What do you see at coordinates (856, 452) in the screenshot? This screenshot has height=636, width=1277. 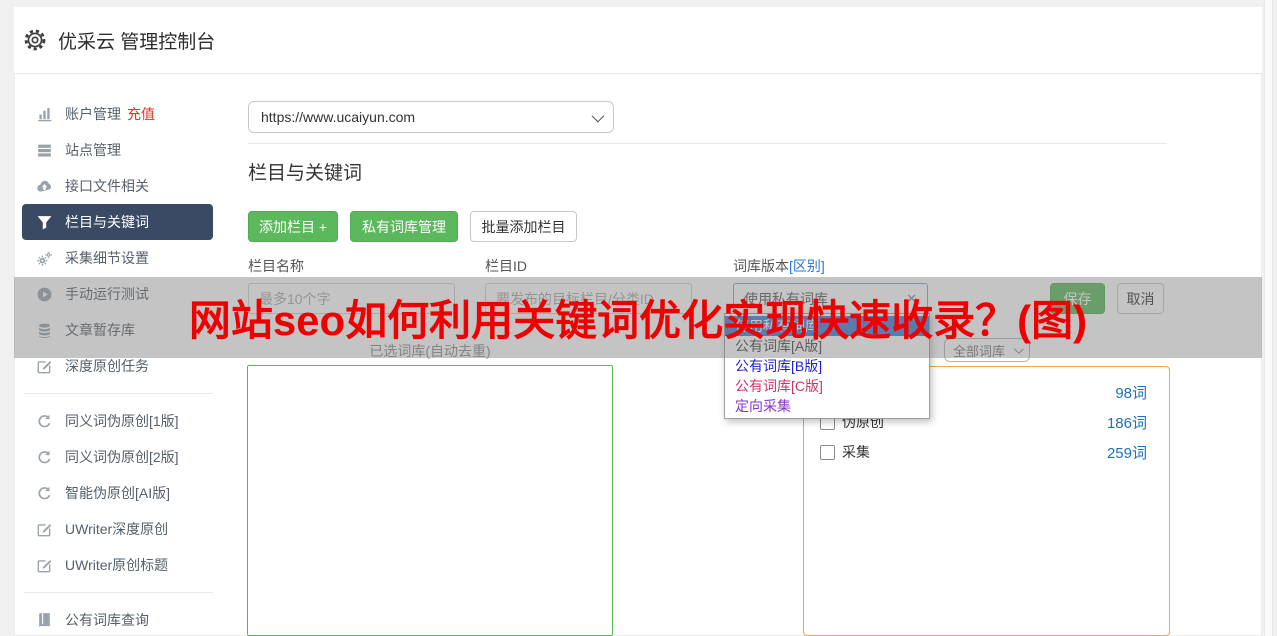 I see `word-row-label: 采集` at bounding box center [856, 452].